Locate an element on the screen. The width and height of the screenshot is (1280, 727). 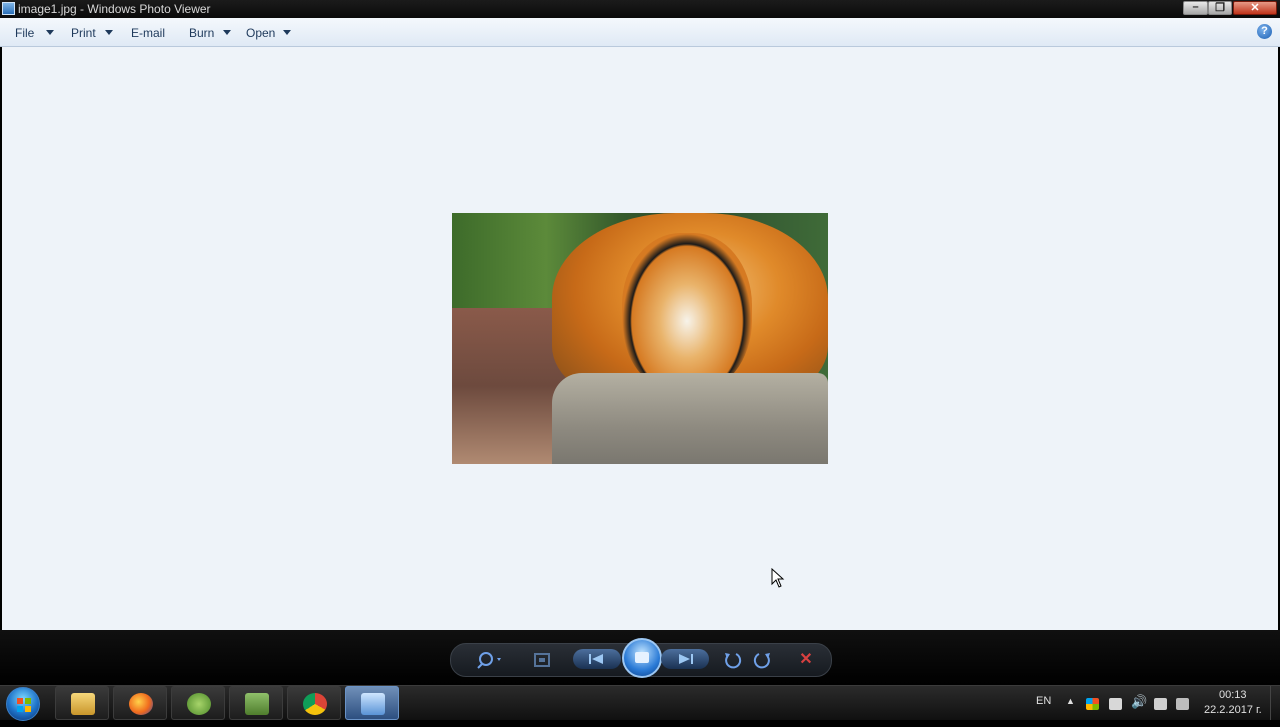
taskbar-photo-viewer is located at coordinates (372, 703).